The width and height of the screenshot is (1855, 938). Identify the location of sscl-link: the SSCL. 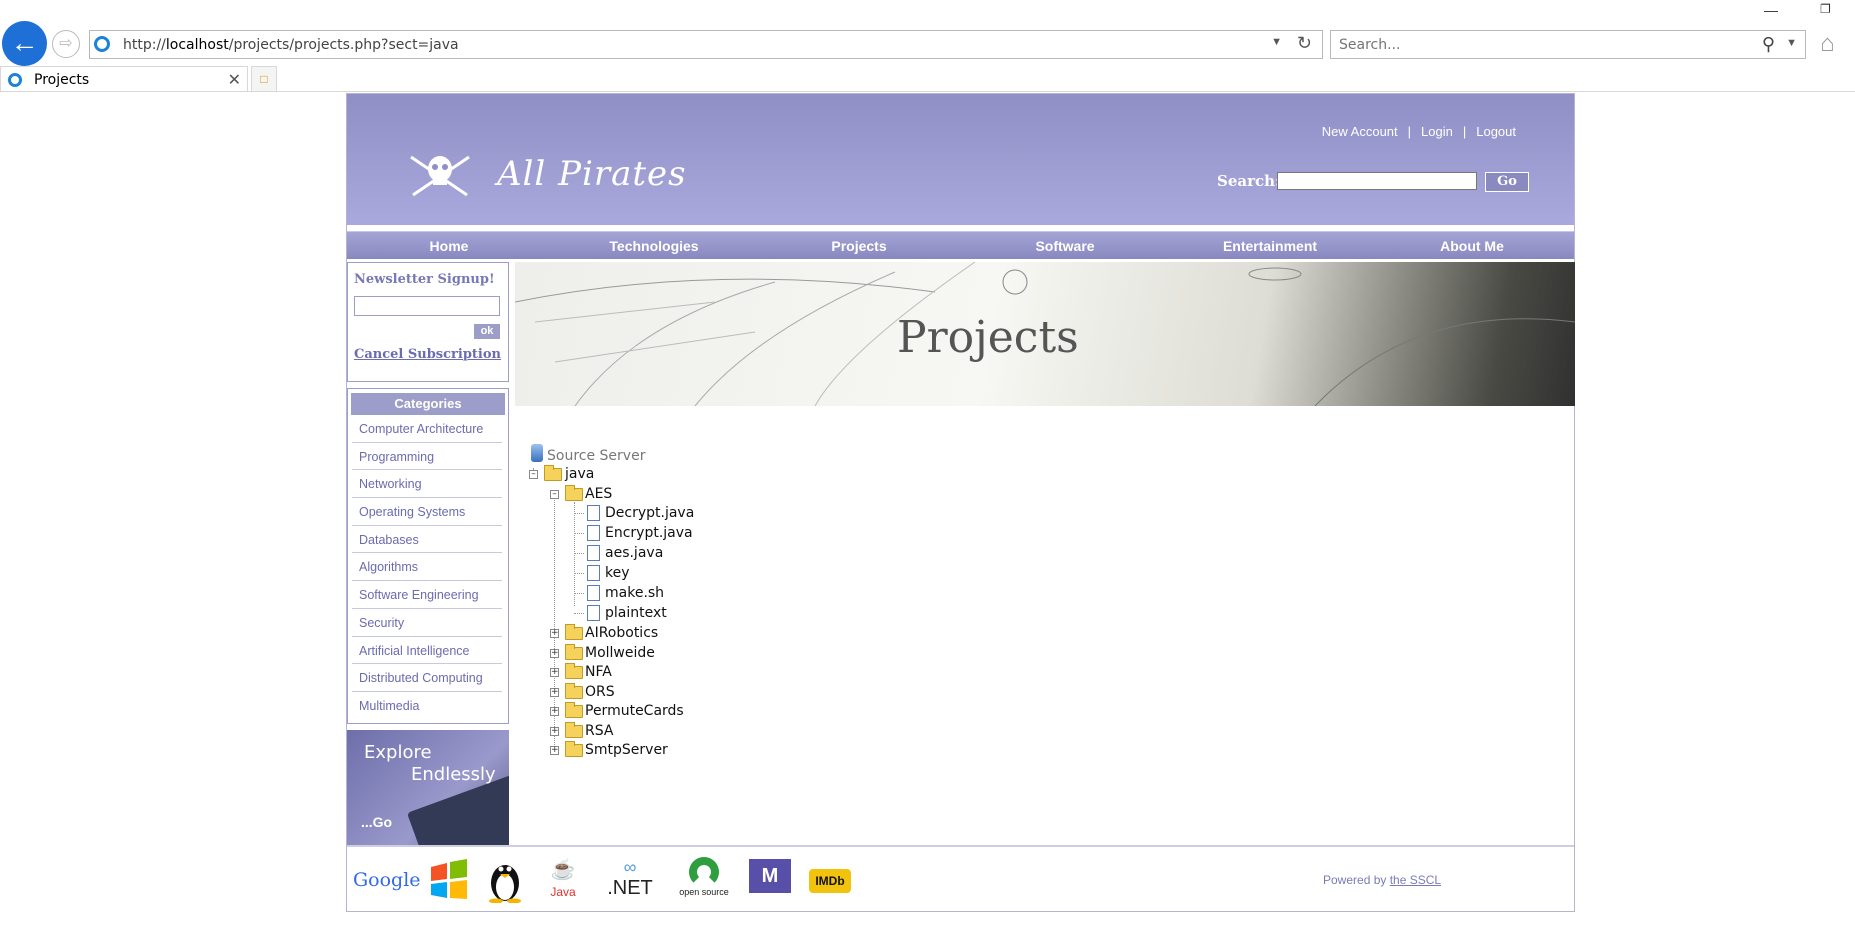
(1415, 880).